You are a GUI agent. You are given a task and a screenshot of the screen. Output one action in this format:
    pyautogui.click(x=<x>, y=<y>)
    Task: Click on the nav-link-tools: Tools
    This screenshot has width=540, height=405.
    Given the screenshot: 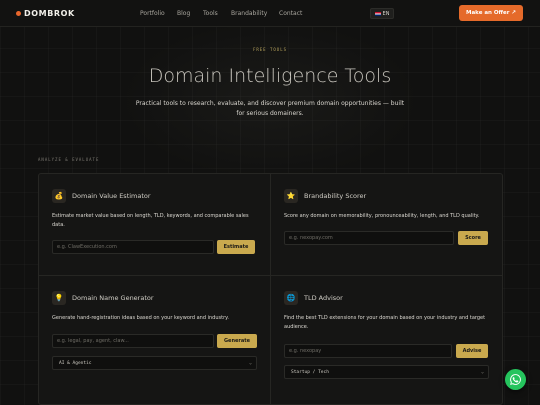 What is the action you would take?
    pyautogui.click(x=210, y=13)
    